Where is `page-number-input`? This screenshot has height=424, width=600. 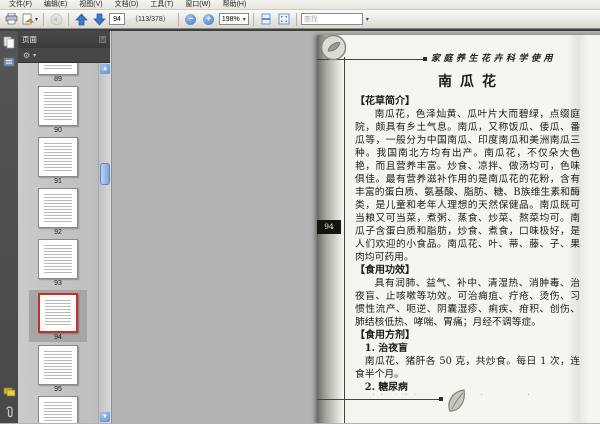 page-number-input is located at coordinates (117, 19).